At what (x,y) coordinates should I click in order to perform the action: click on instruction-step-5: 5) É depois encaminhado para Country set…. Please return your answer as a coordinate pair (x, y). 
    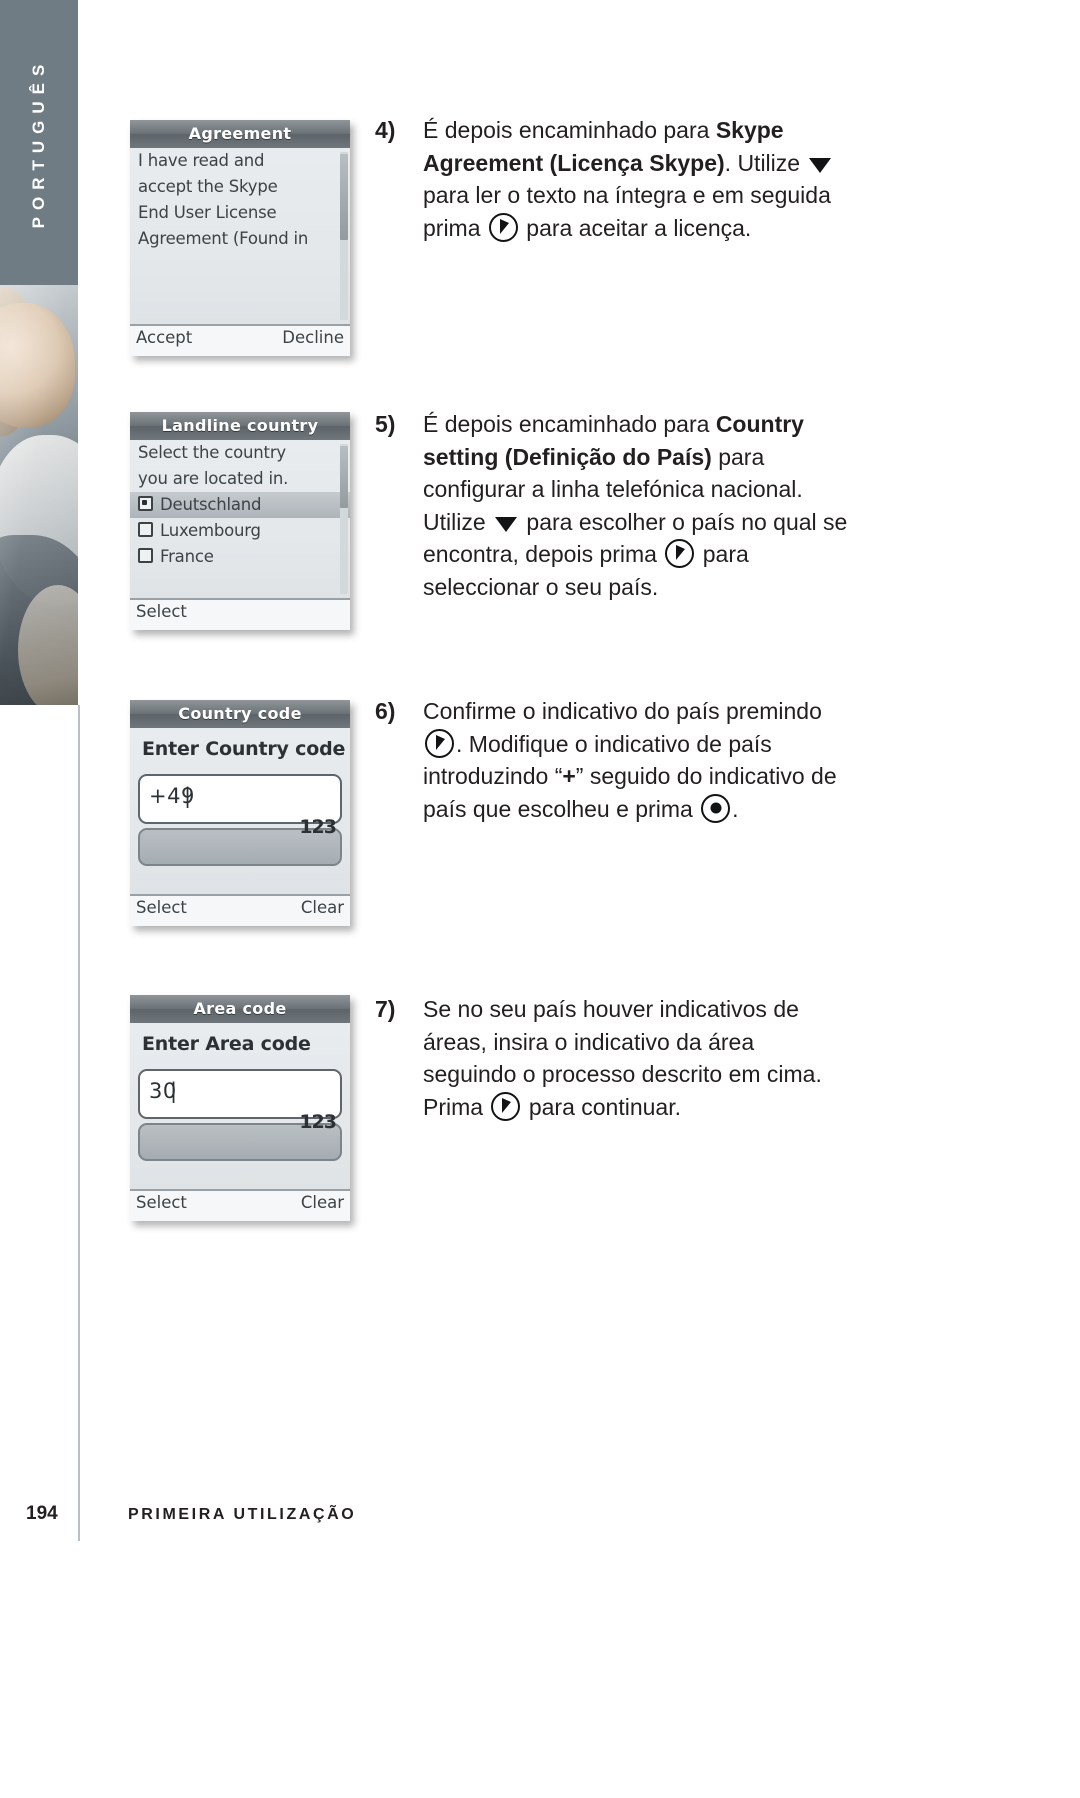
    Looking at the image, I should click on (612, 505).